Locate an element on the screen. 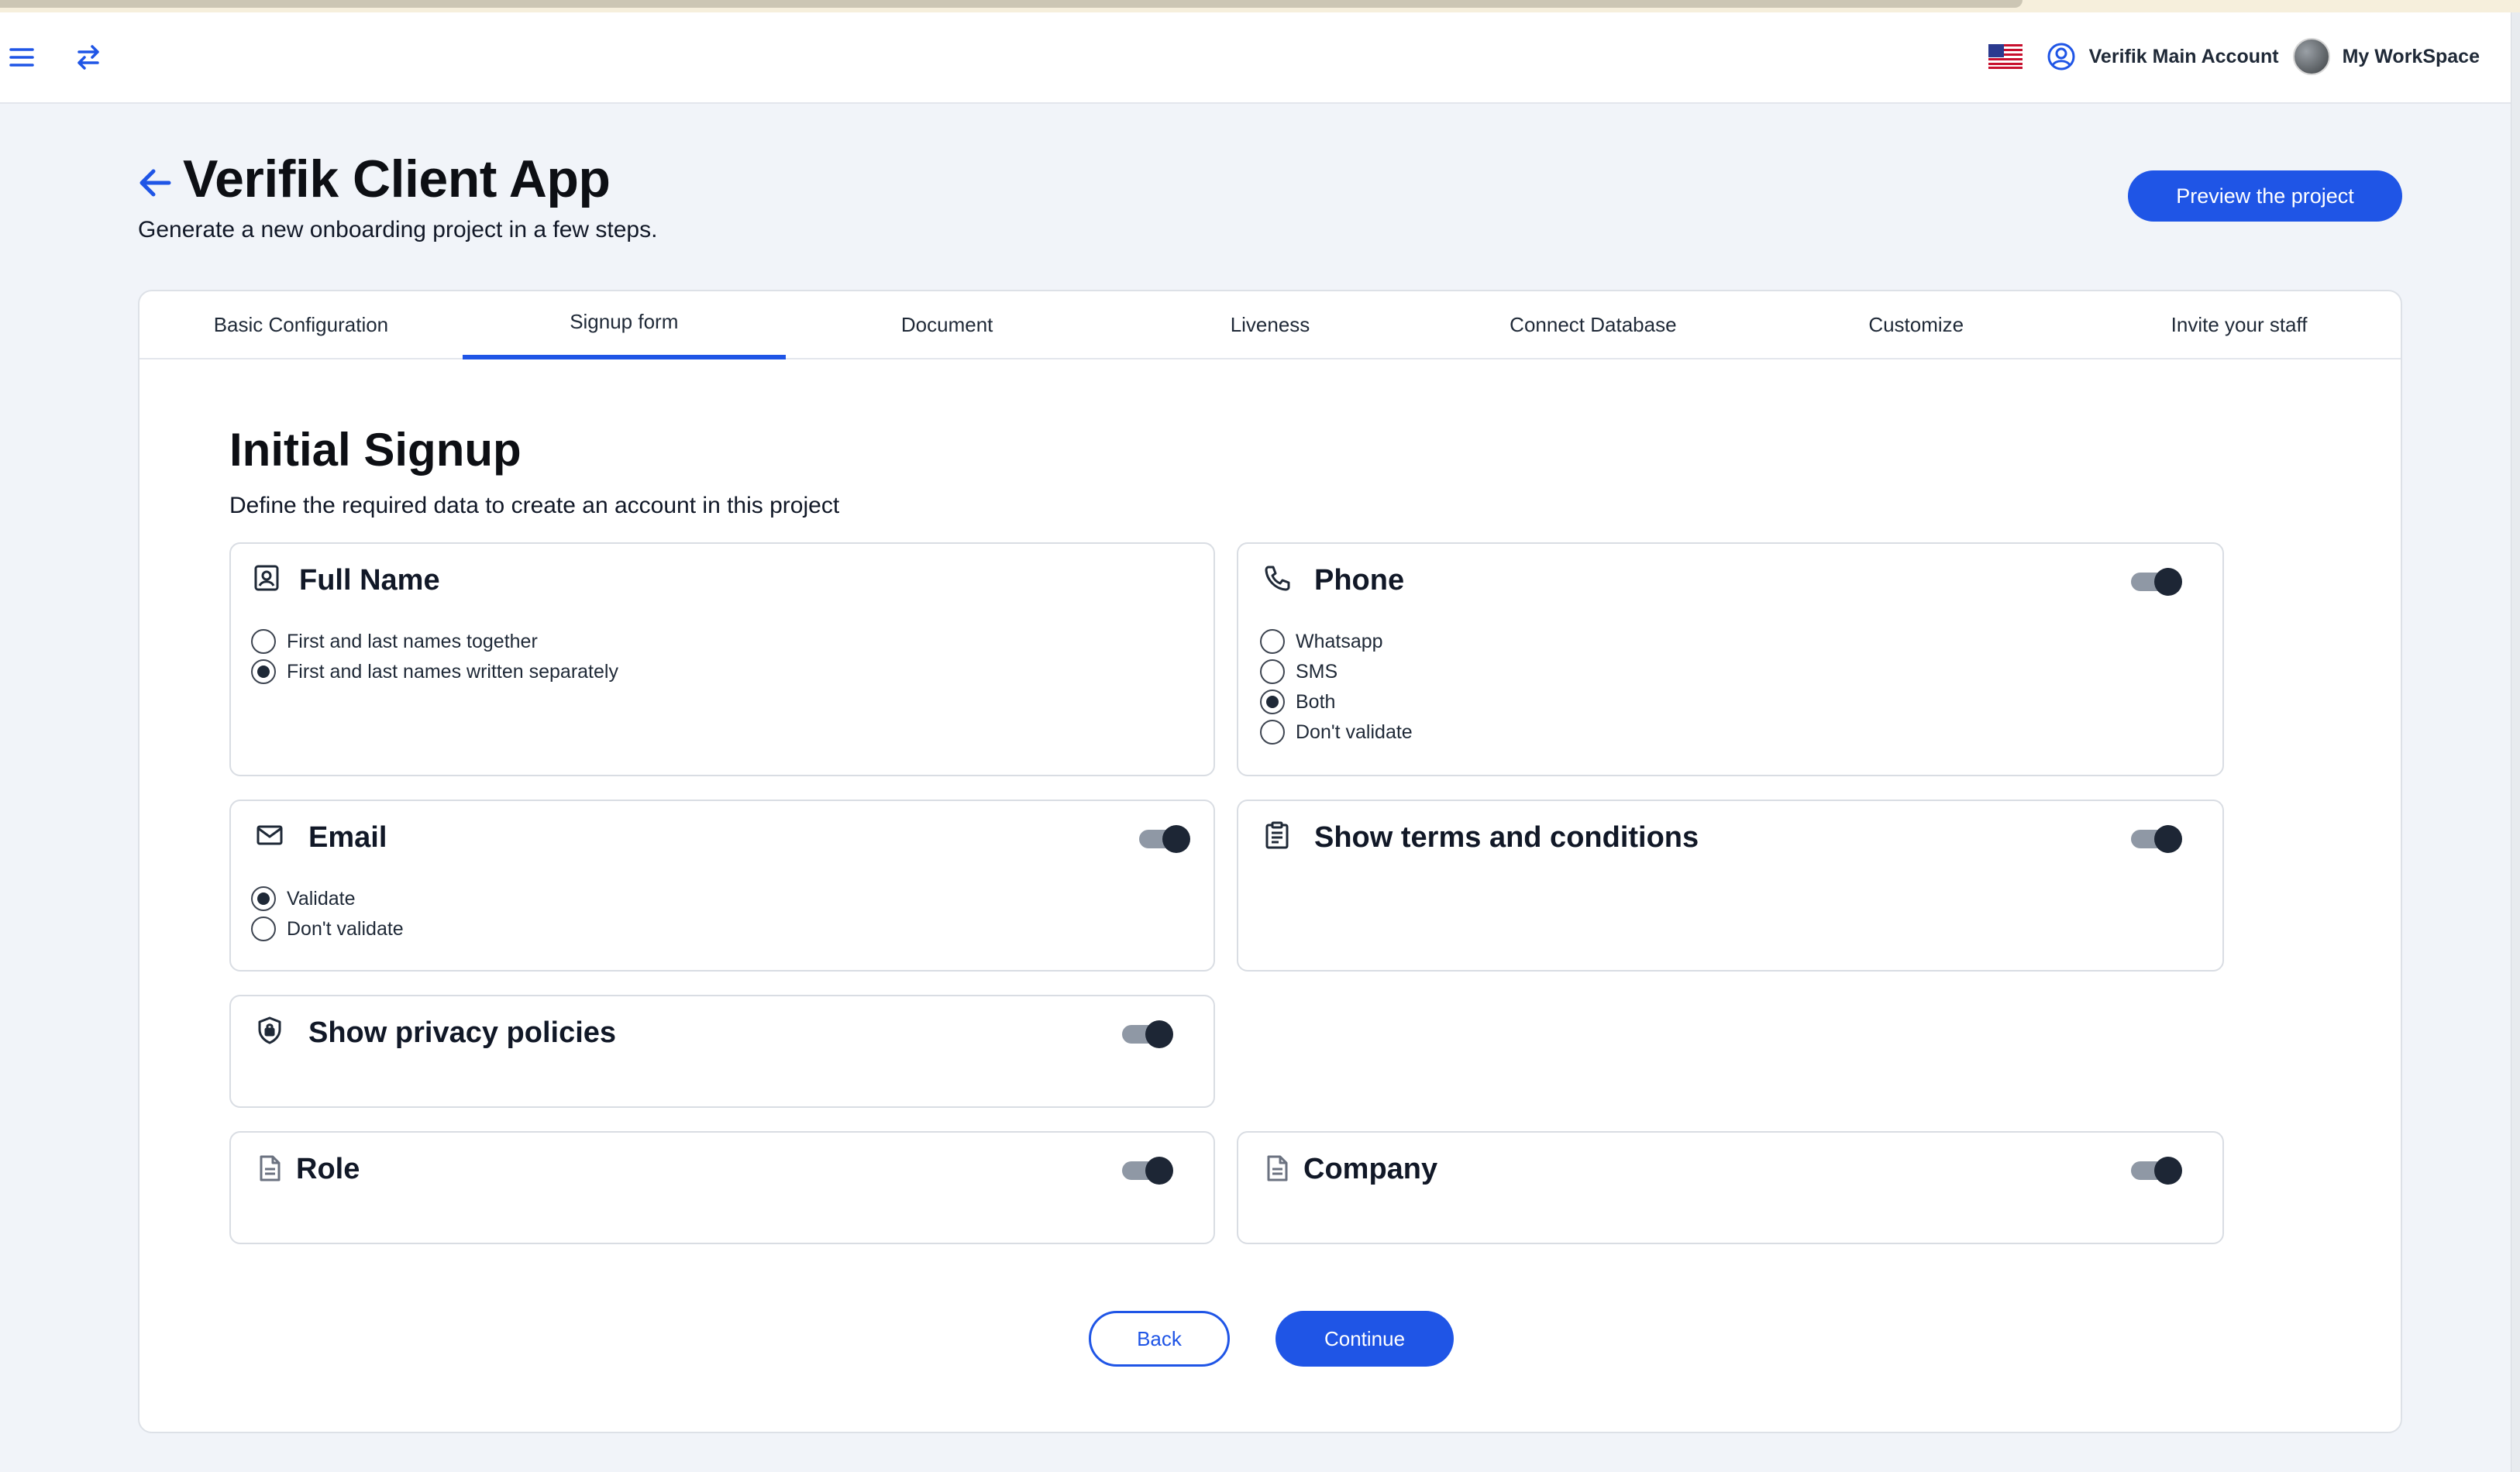 The width and height of the screenshot is (2520, 1472). terms-card: Show terms and conditions is located at coordinates (1731, 886).